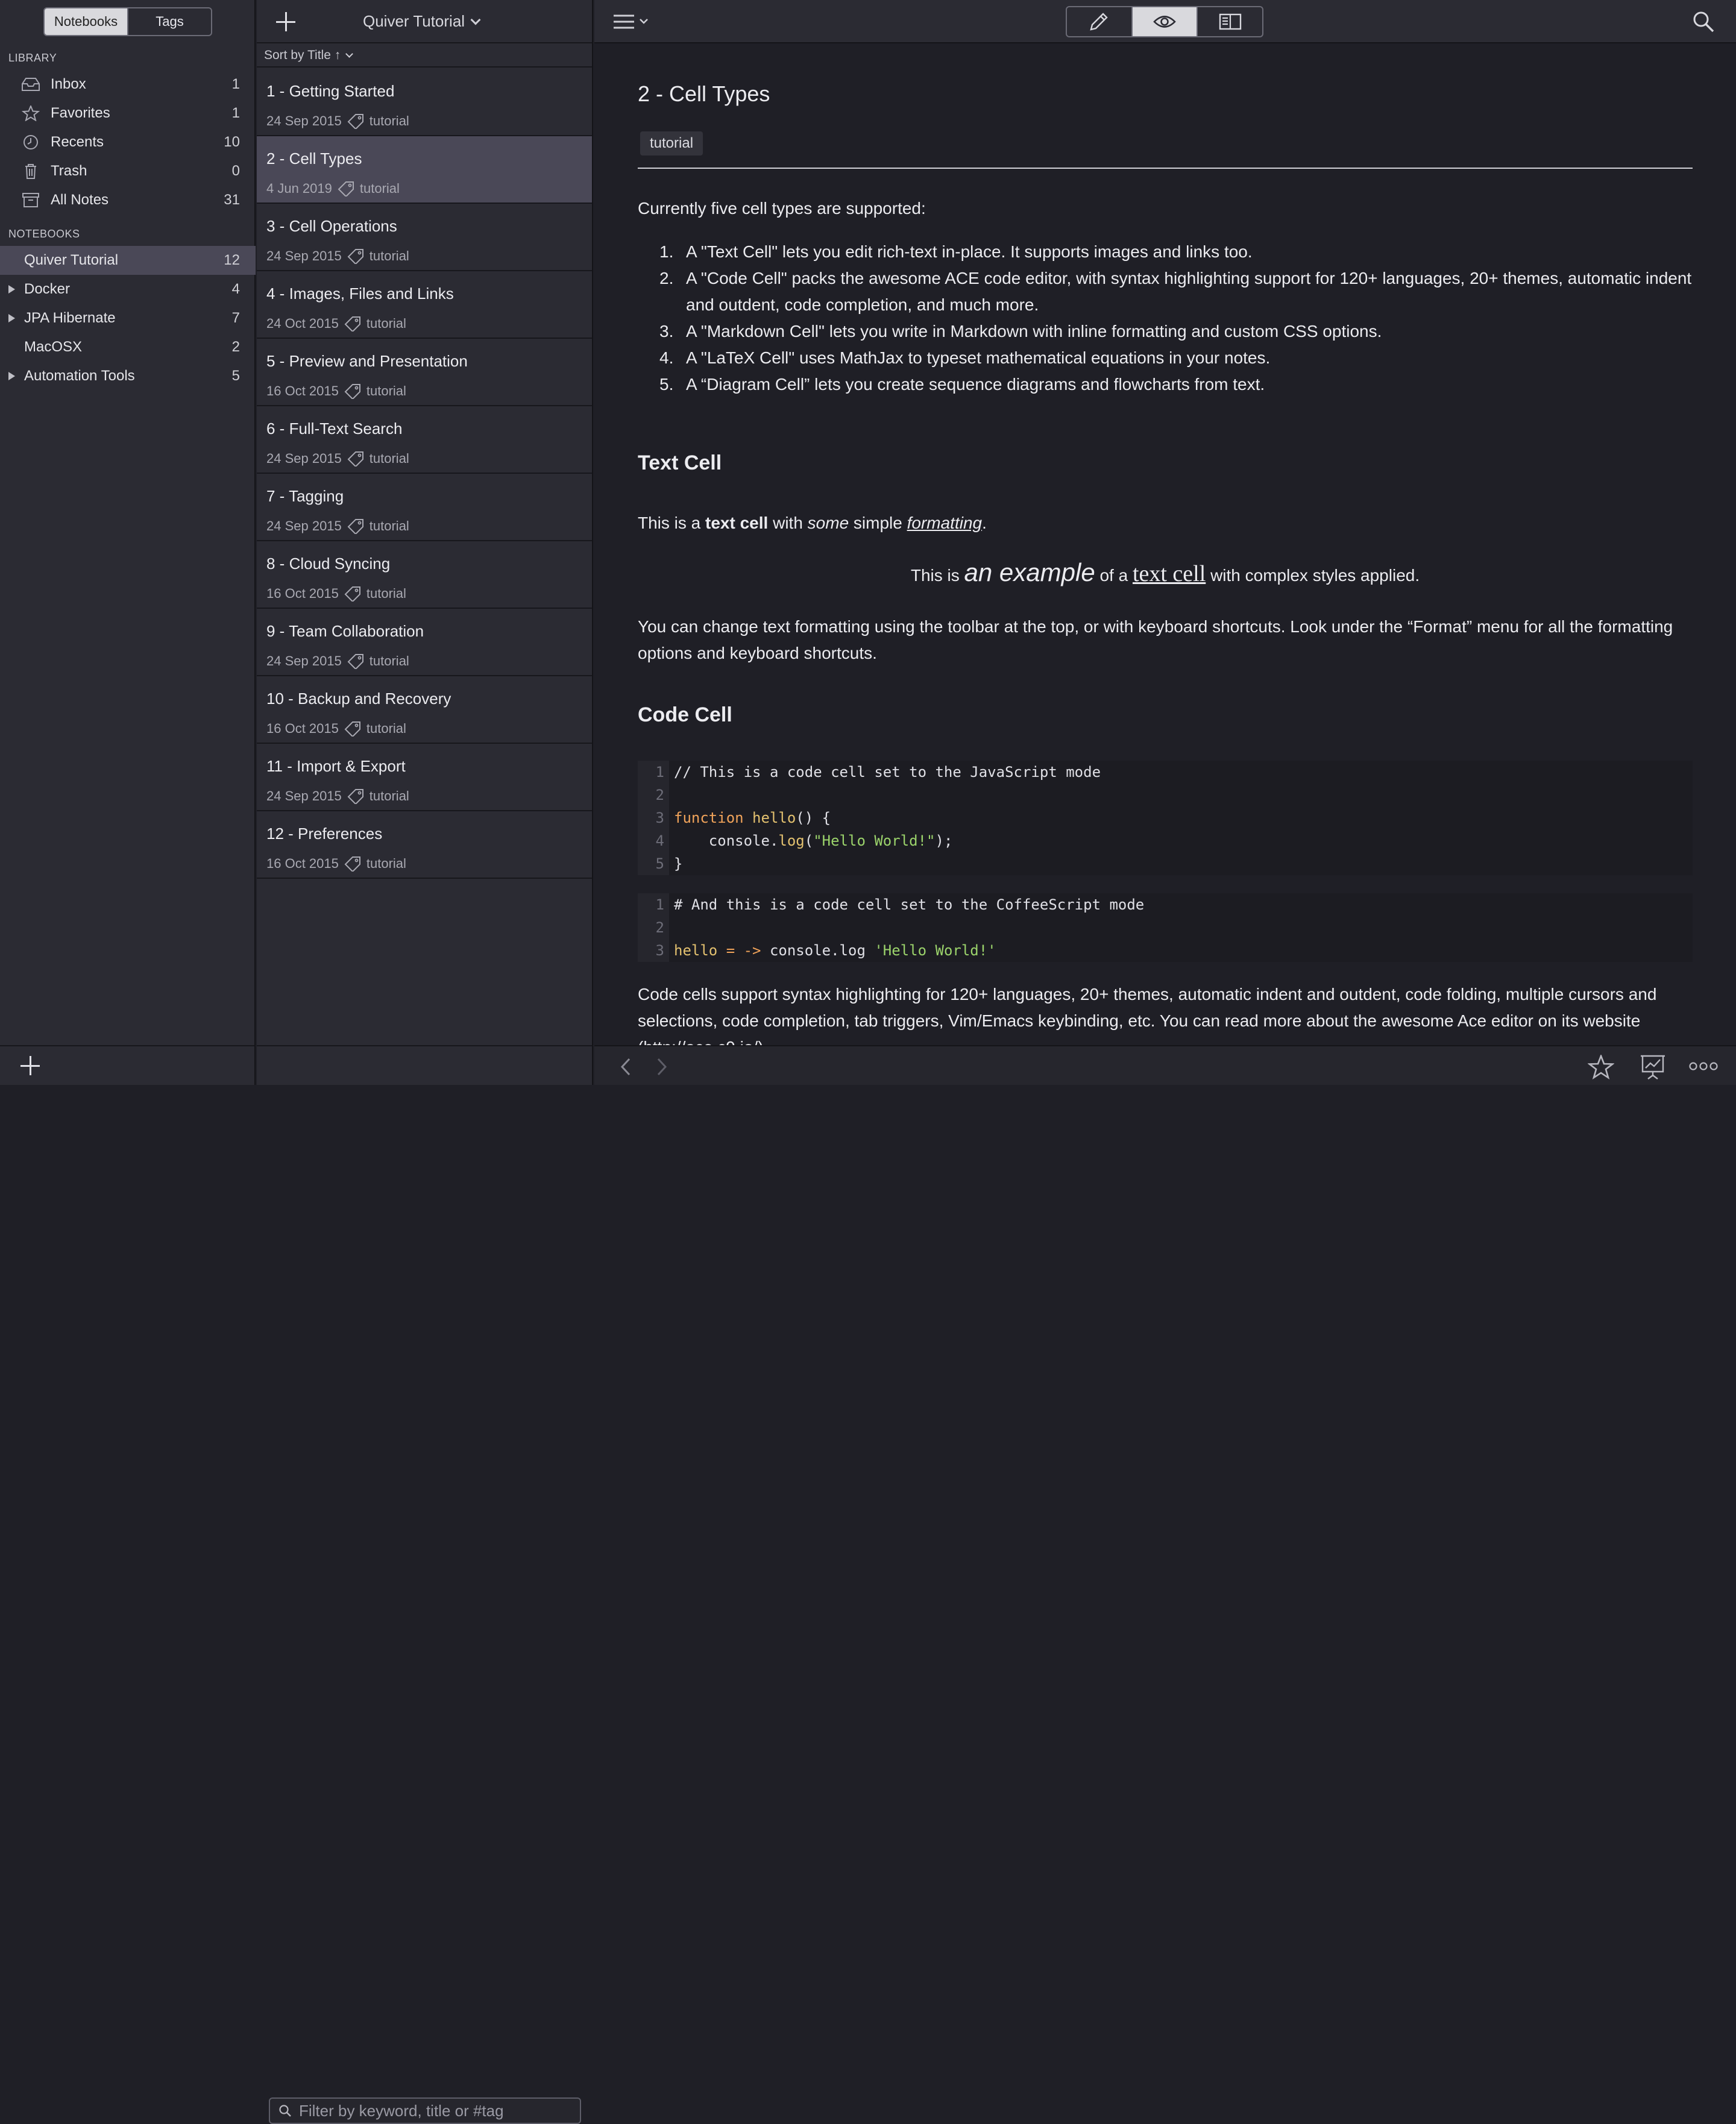 The height and width of the screenshot is (2124, 1736). I want to click on notebook-count: 5, so click(235, 376).